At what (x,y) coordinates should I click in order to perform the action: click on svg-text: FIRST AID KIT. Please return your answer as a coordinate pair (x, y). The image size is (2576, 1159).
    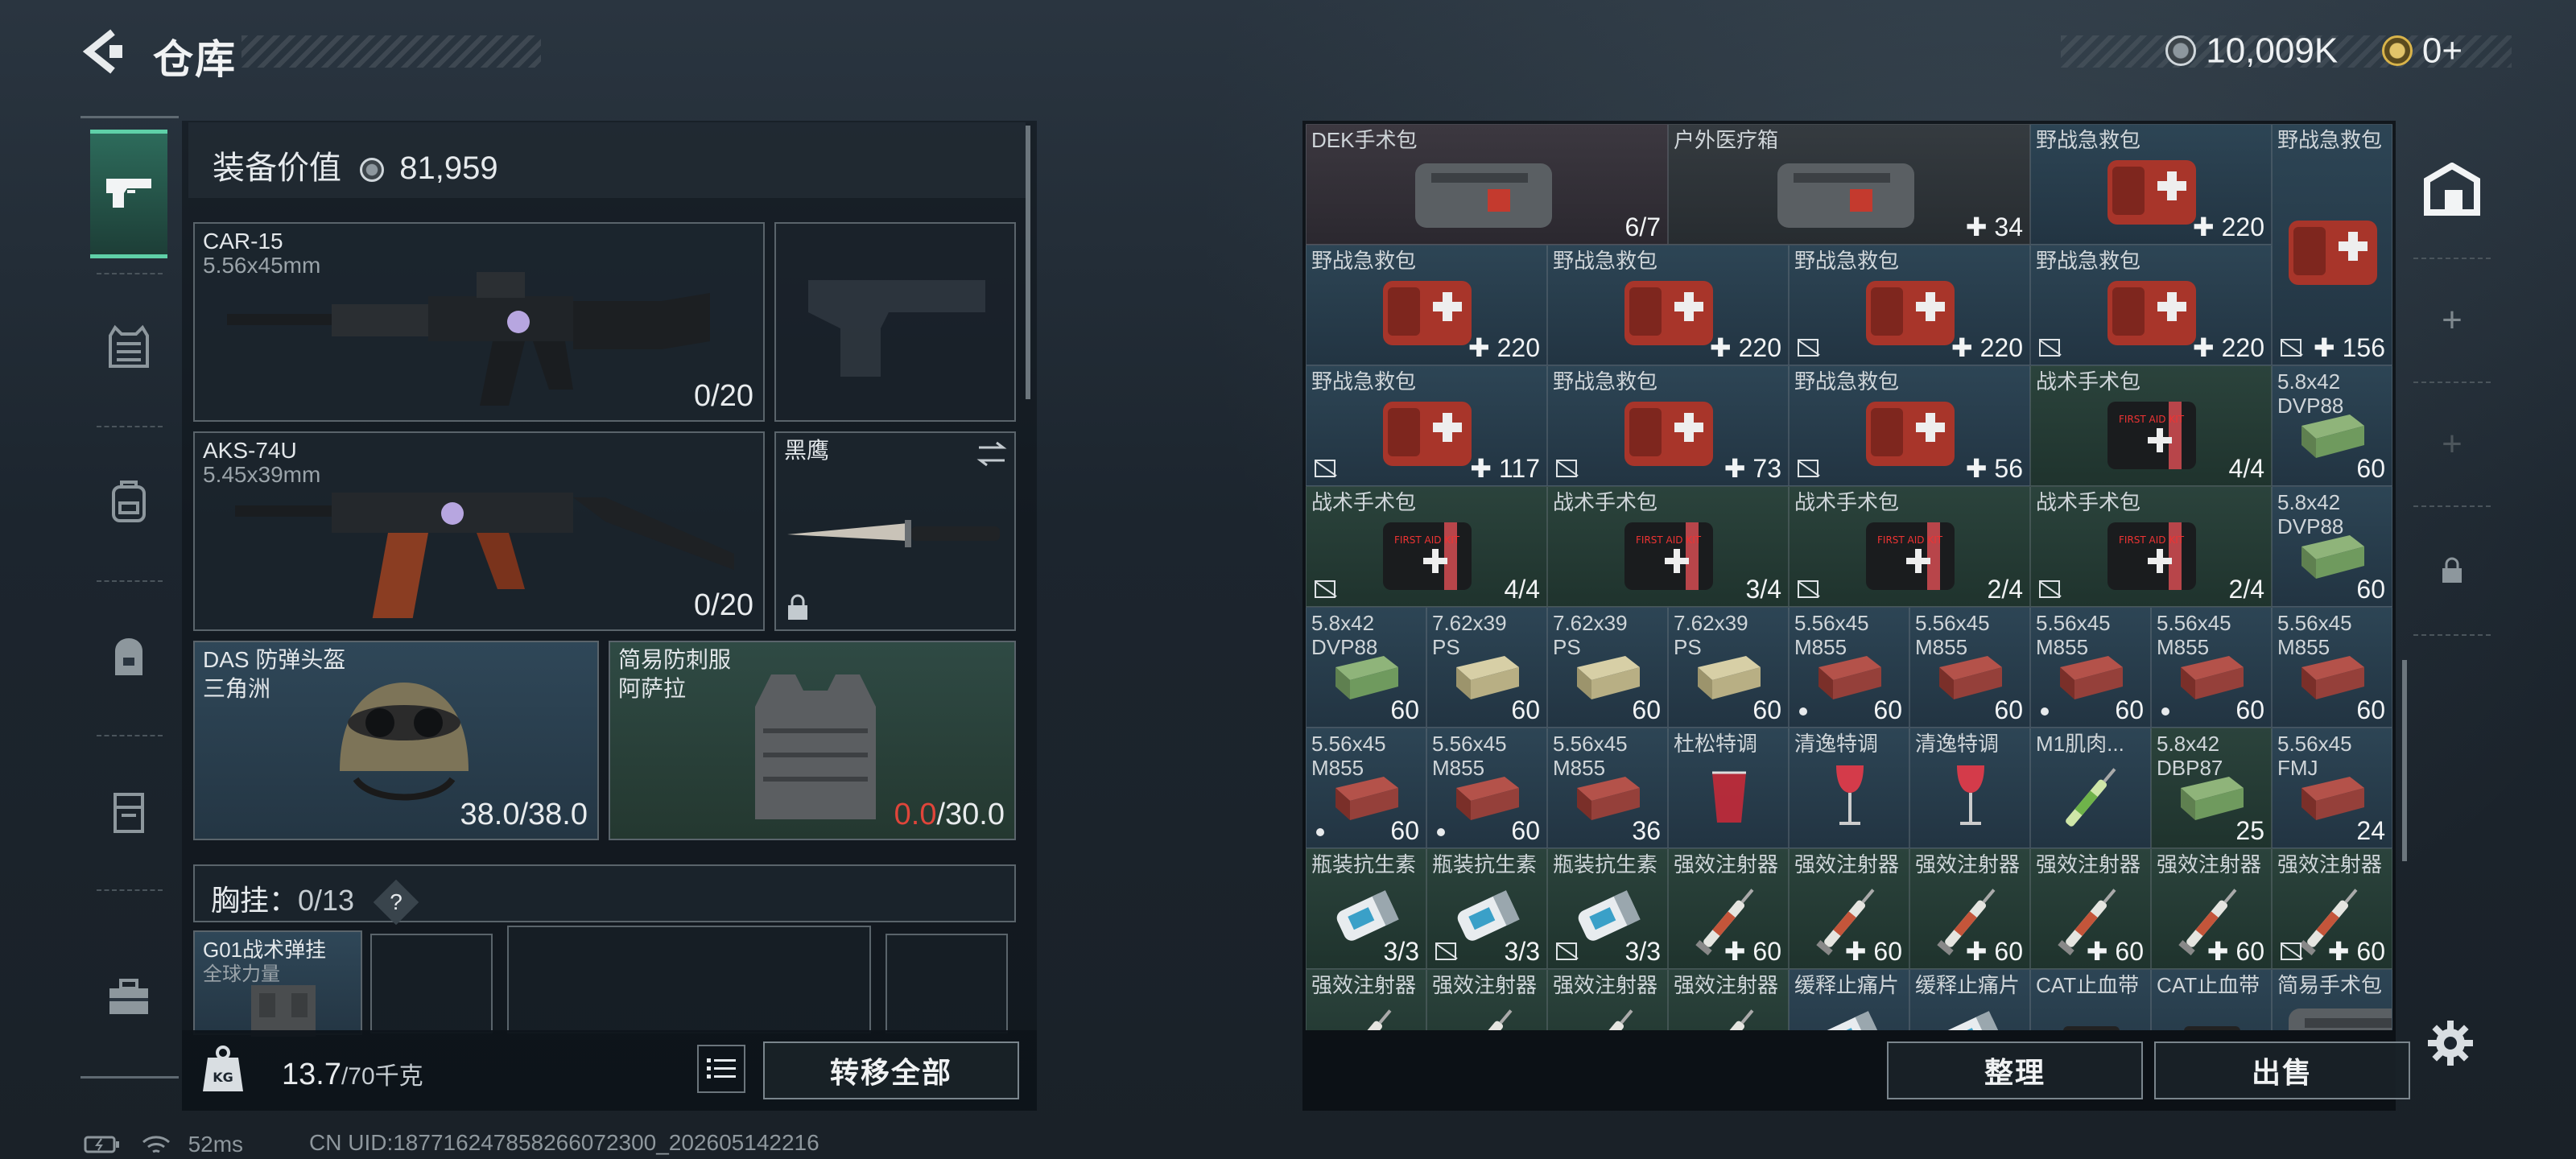
    Looking at the image, I should click on (1910, 540).